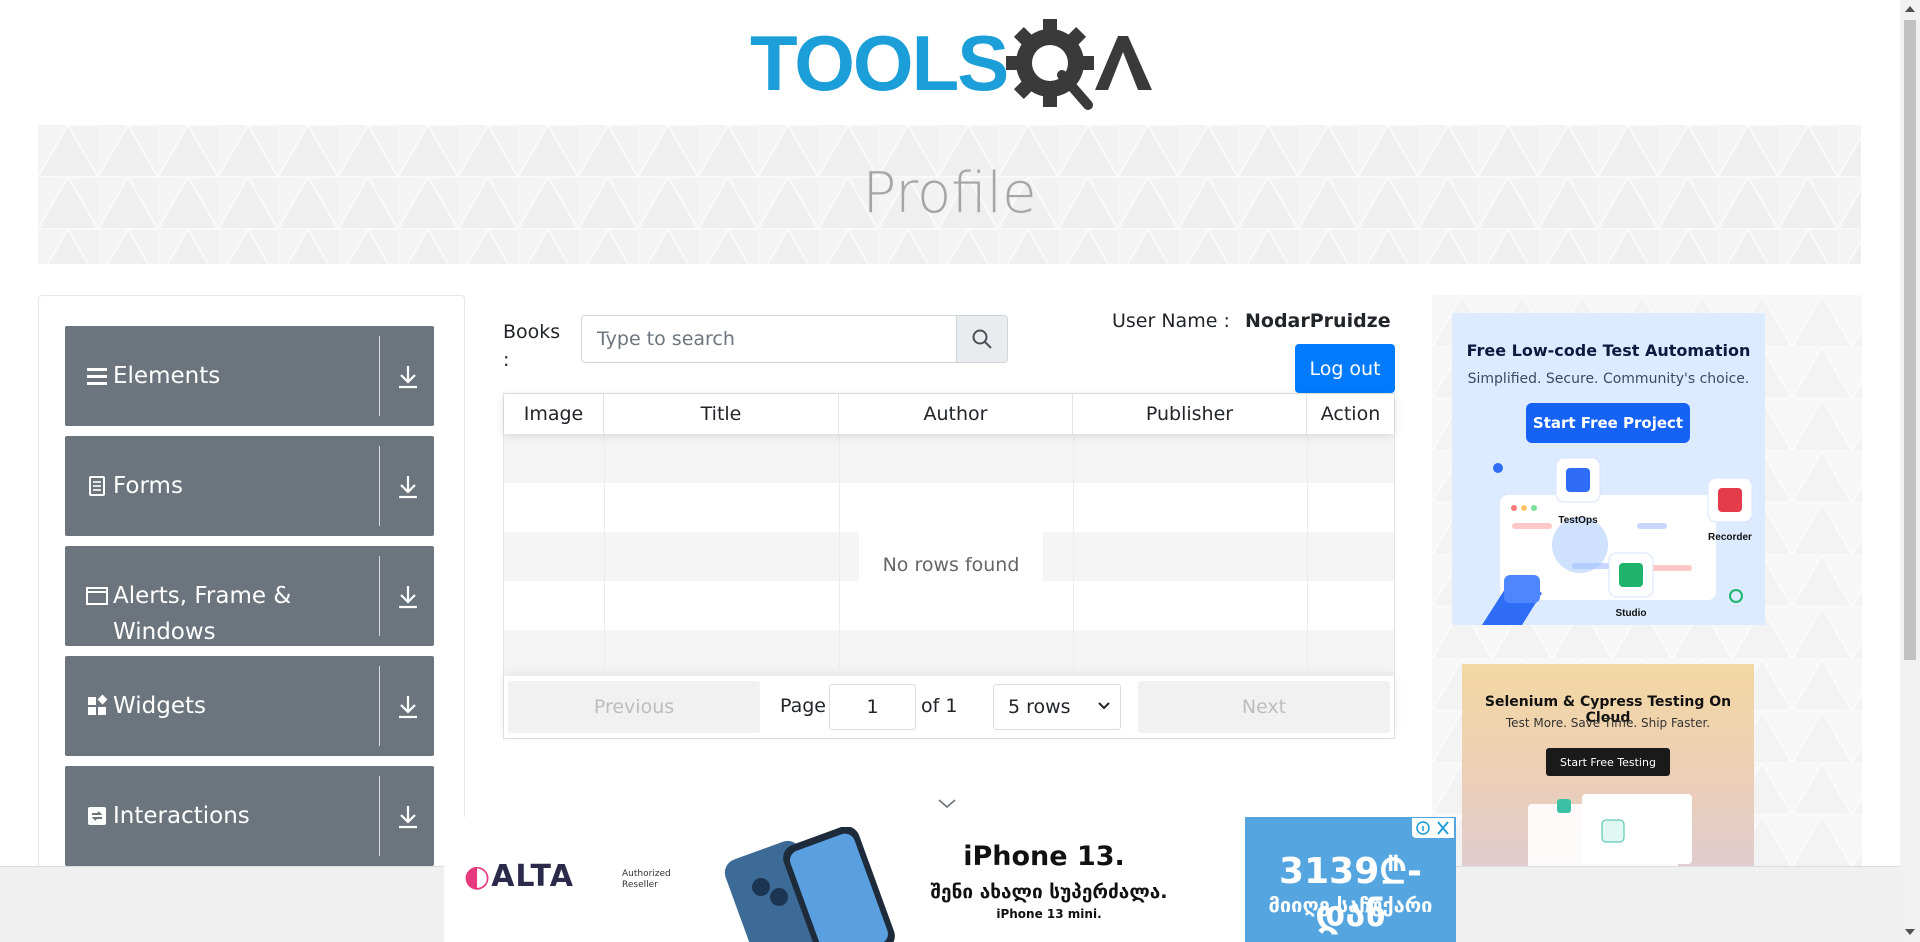  Describe the element at coordinates (1910, 340) in the screenshot. I see `scroll-thumb` at that location.